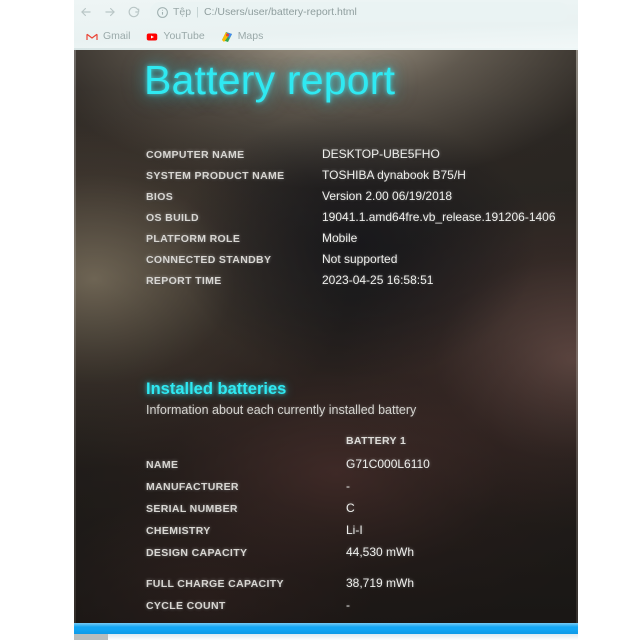  I want to click on bookmark-maps: Maps, so click(242, 36).